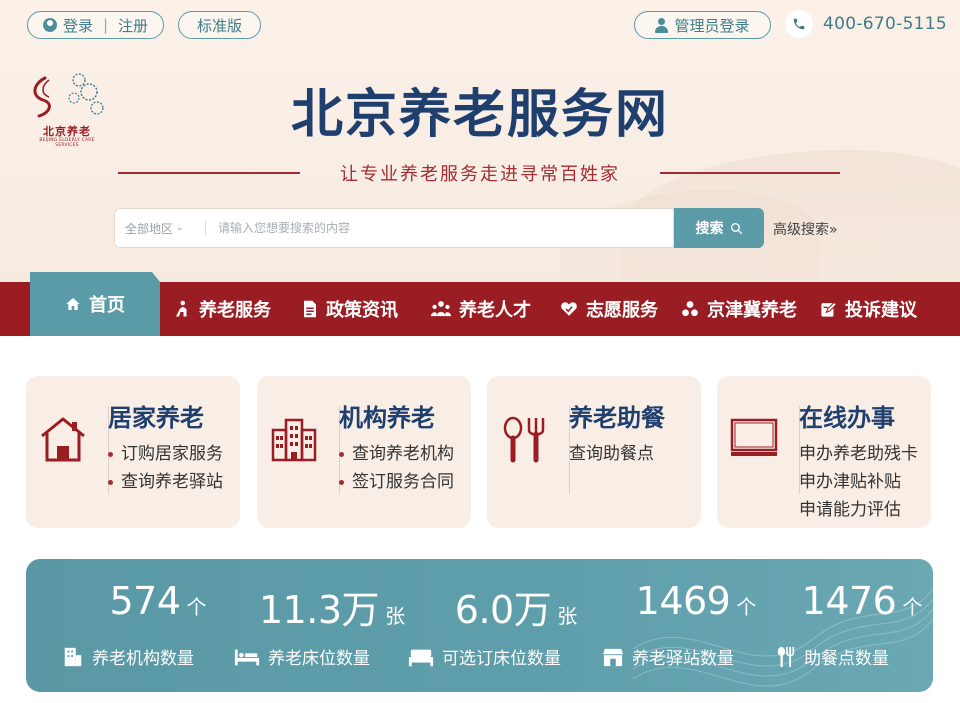 The image size is (960, 703). Describe the element at coordinates (73, 304) in the screenshot. I see `home-icon` at that location.